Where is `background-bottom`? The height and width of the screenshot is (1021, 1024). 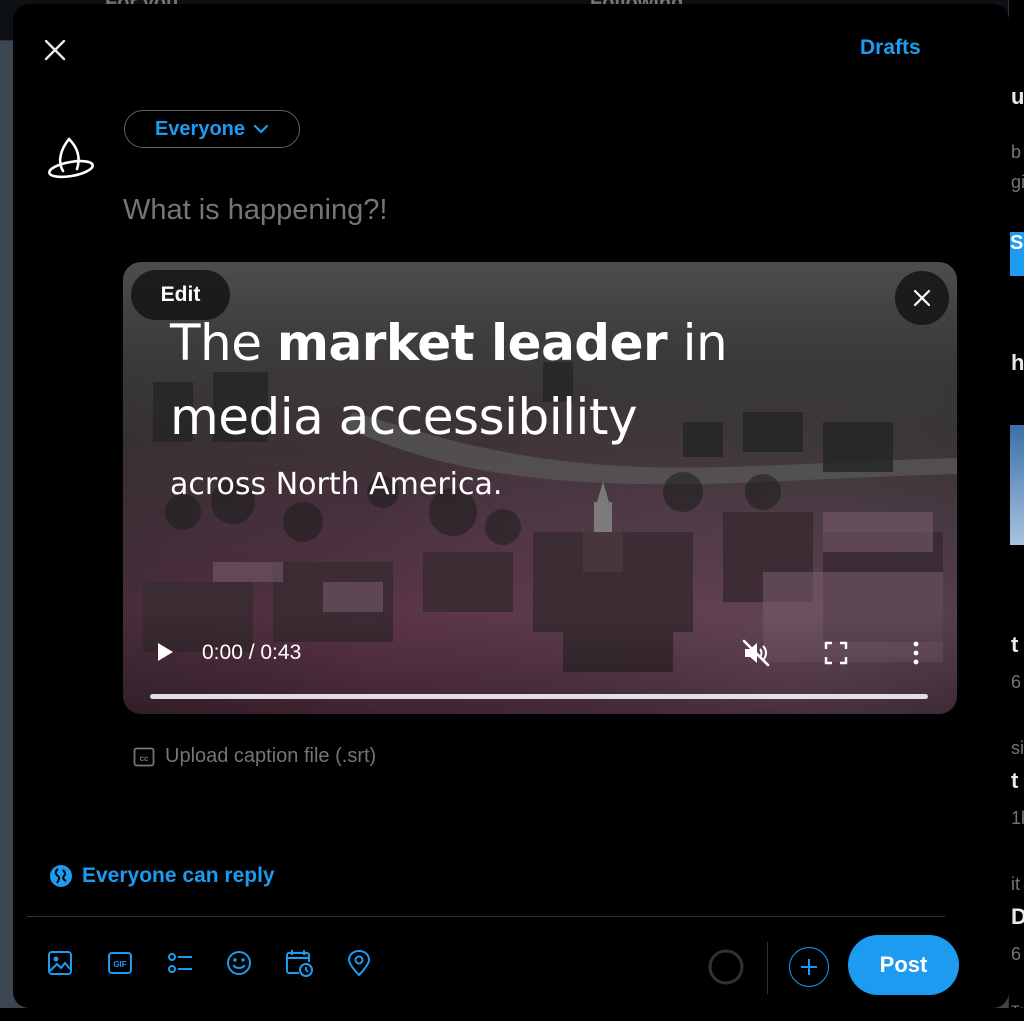
background-bottom is located at coordinates (512, 1014).